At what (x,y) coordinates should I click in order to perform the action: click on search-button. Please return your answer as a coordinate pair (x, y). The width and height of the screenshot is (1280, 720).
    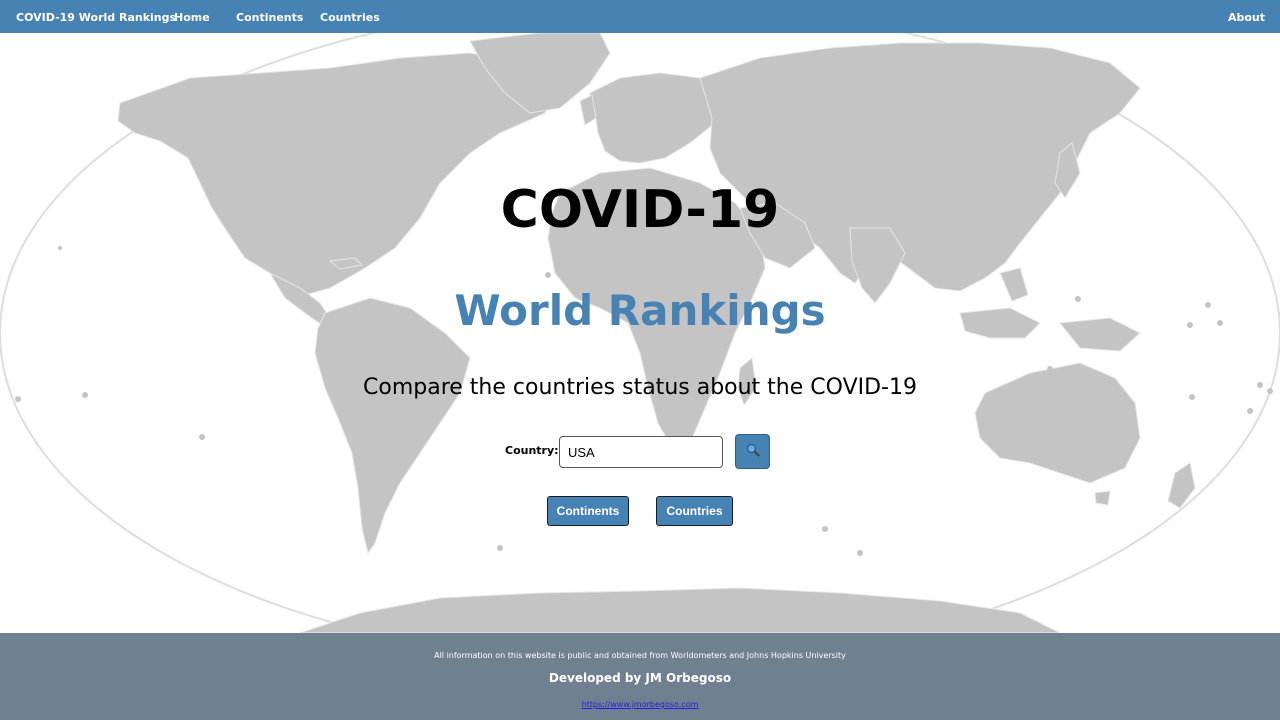
    Looking at the image, I should click on (752, 451).